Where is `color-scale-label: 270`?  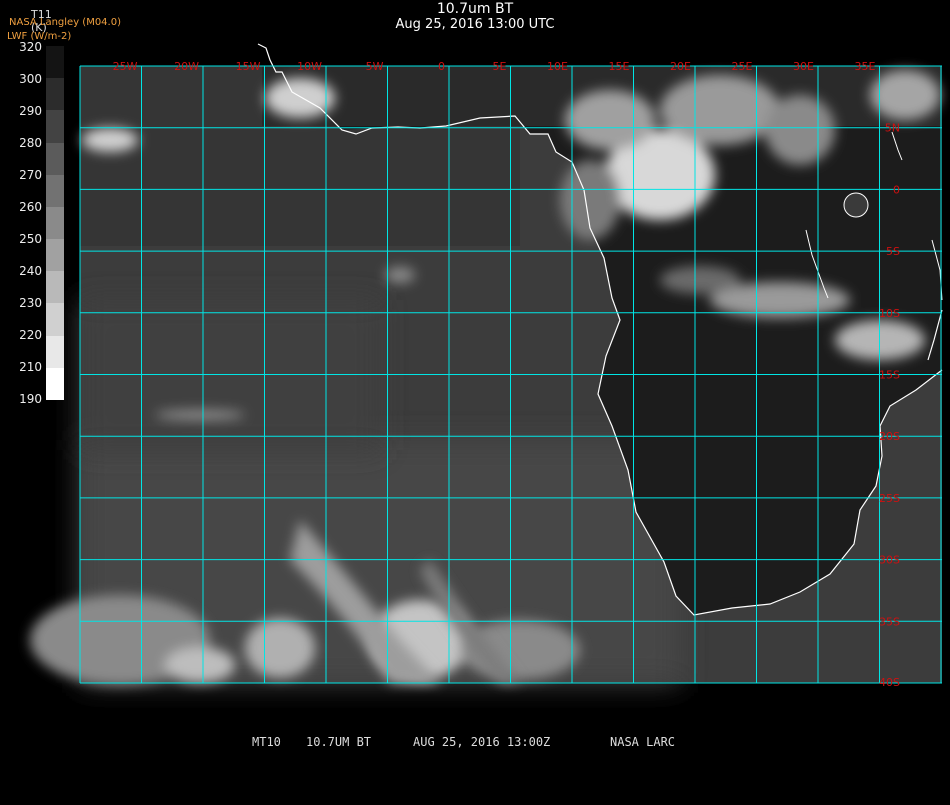
color-scale-label: 270 is located at coordinates (30, 175).